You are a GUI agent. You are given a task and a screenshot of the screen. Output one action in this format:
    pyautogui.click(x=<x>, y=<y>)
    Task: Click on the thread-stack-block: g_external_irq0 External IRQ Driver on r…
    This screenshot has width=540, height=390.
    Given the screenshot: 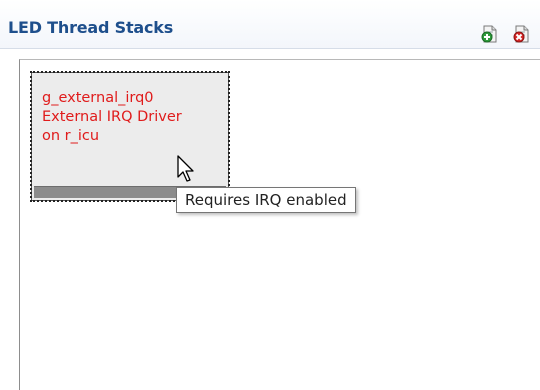 What is the action you would take?
    pyautogui.click(x=130, y=136)
    